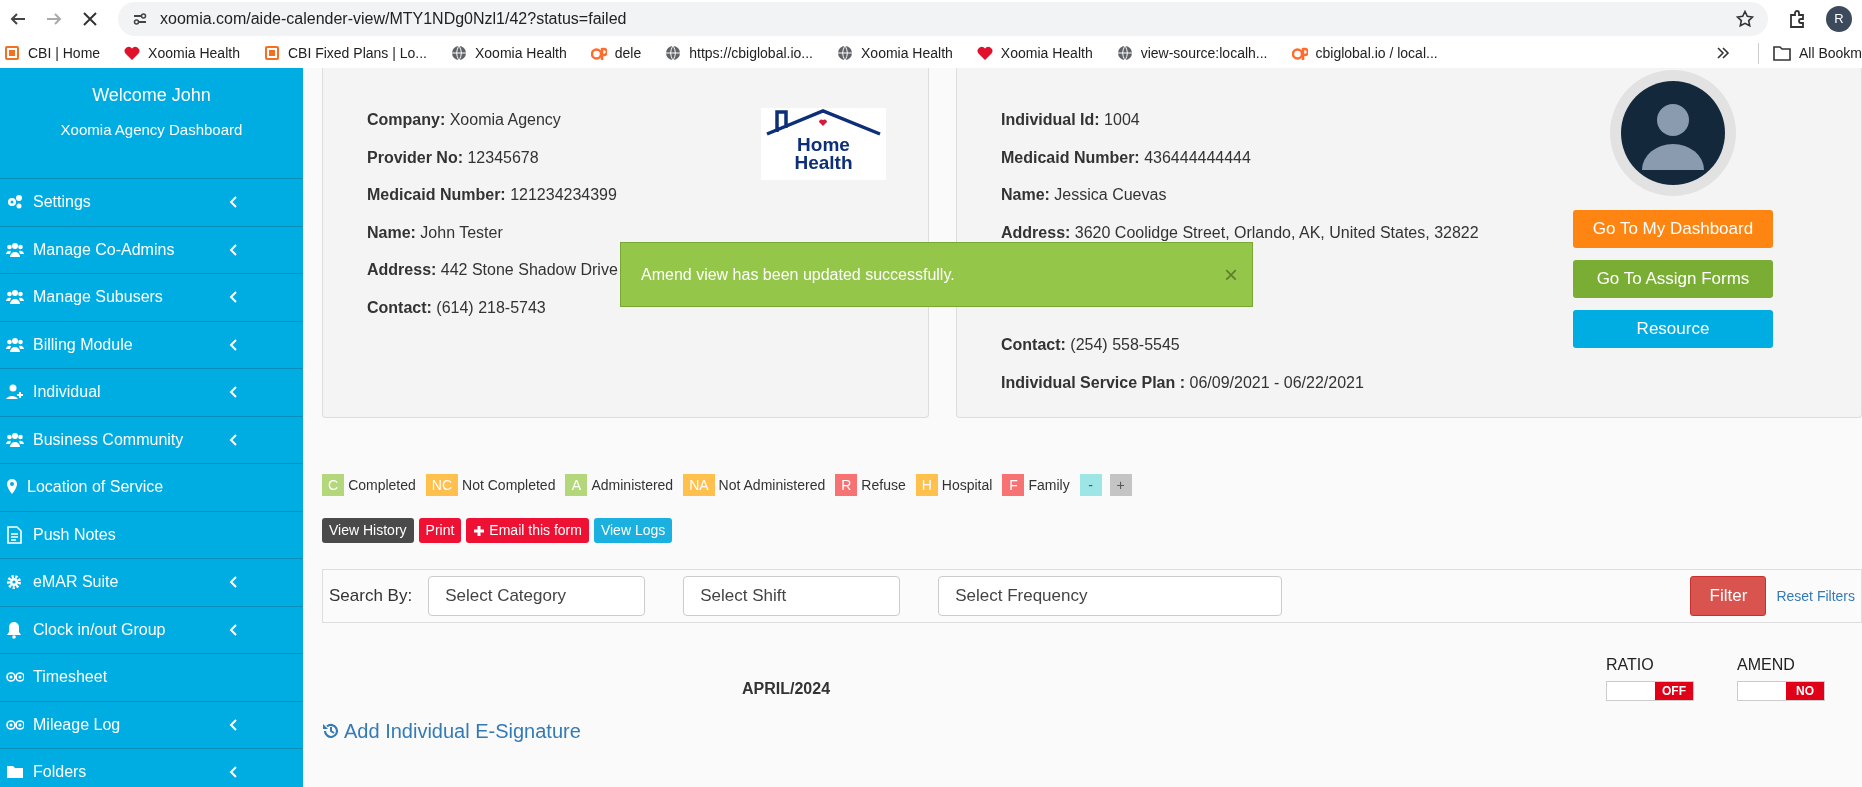 The image size is (1862, 787). I want to click on sidebar-item: Billing Module, so click(151, 345).